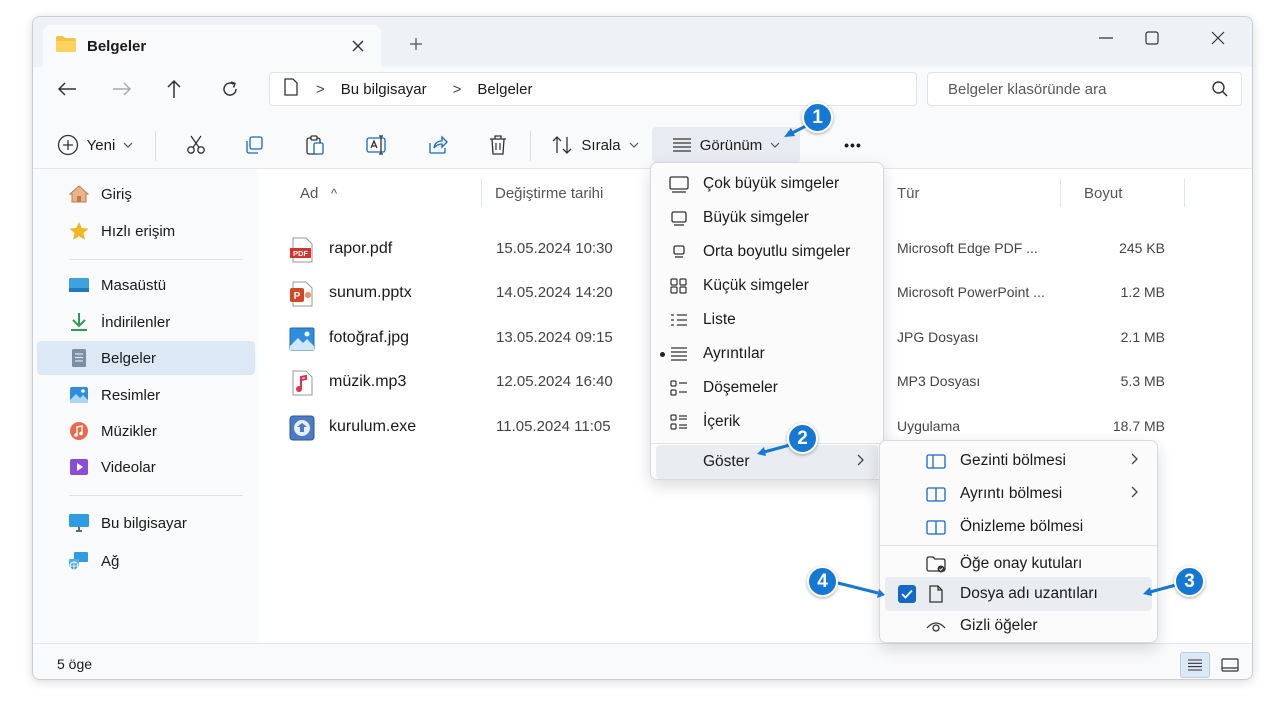 This screenshot has height=720, width=1280. I want to click on search-icon, so click(1220, 91).